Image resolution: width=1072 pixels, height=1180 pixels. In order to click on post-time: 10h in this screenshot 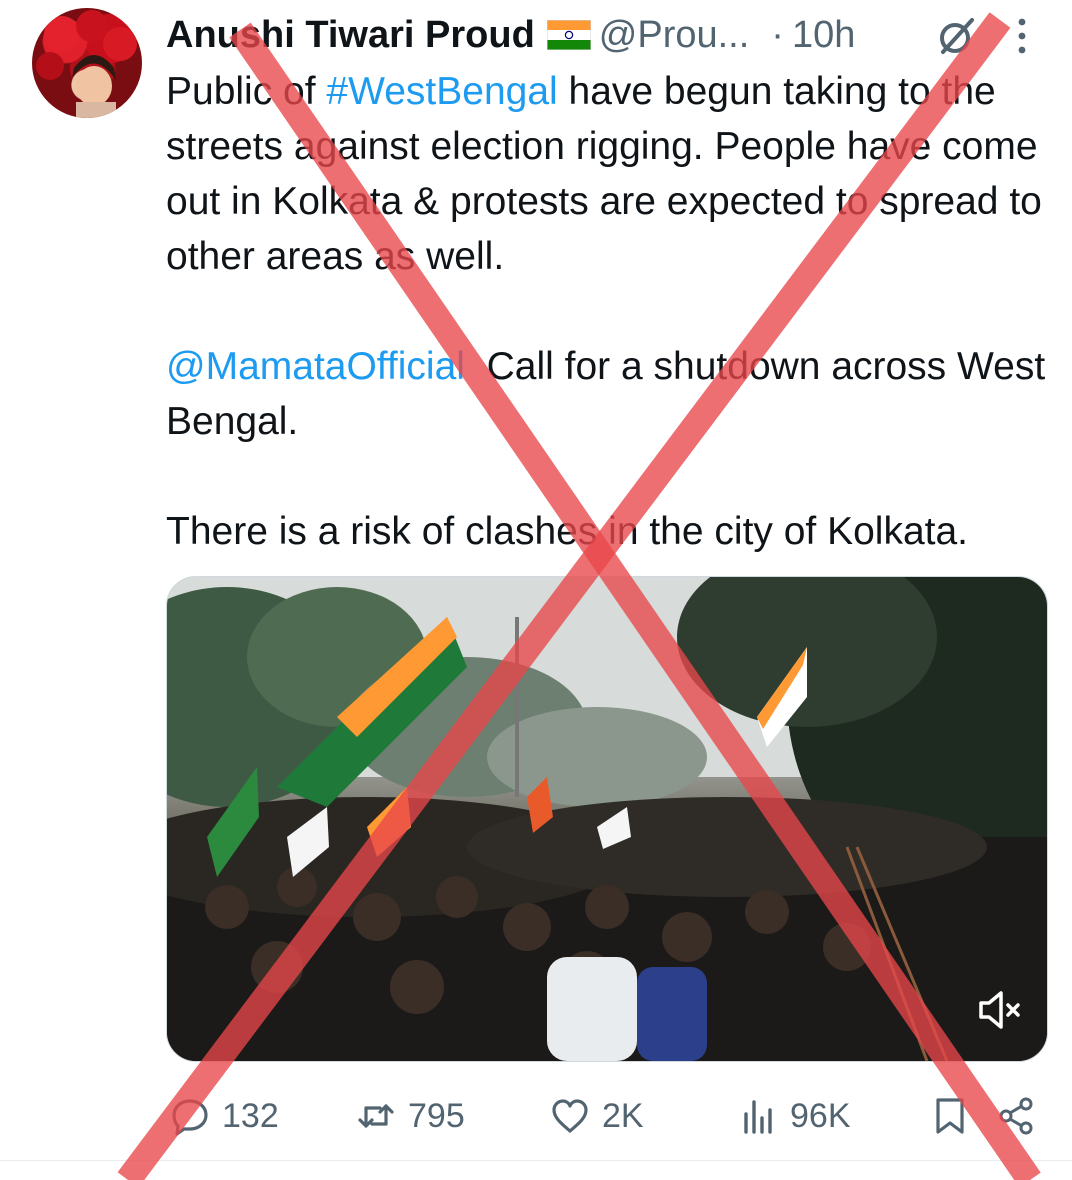, I will do `click(823, 35)`.